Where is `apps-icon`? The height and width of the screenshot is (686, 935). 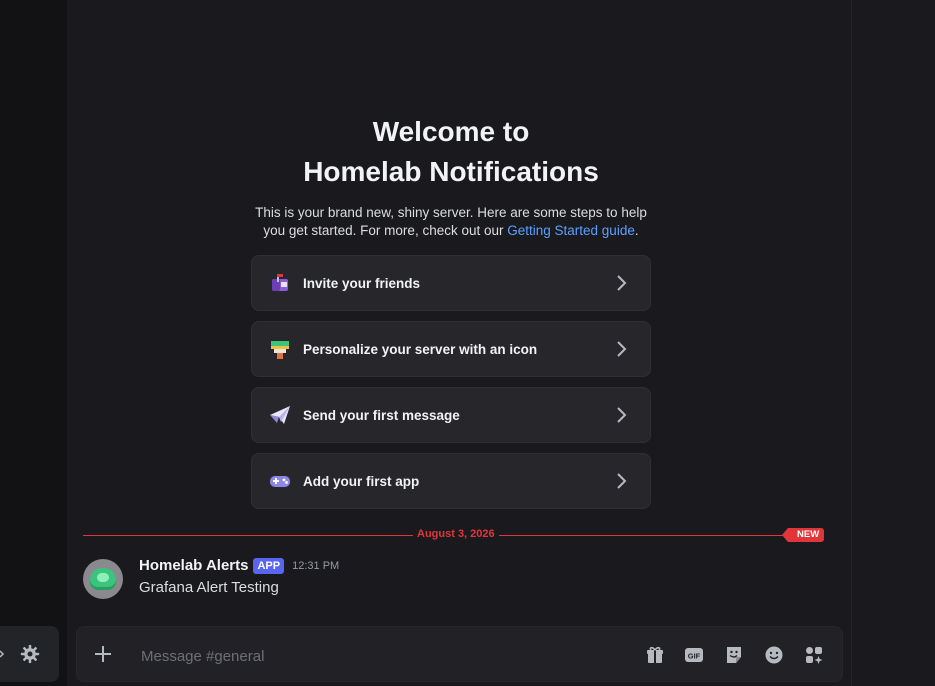
apps-icon is located at coordinates (814, 655).